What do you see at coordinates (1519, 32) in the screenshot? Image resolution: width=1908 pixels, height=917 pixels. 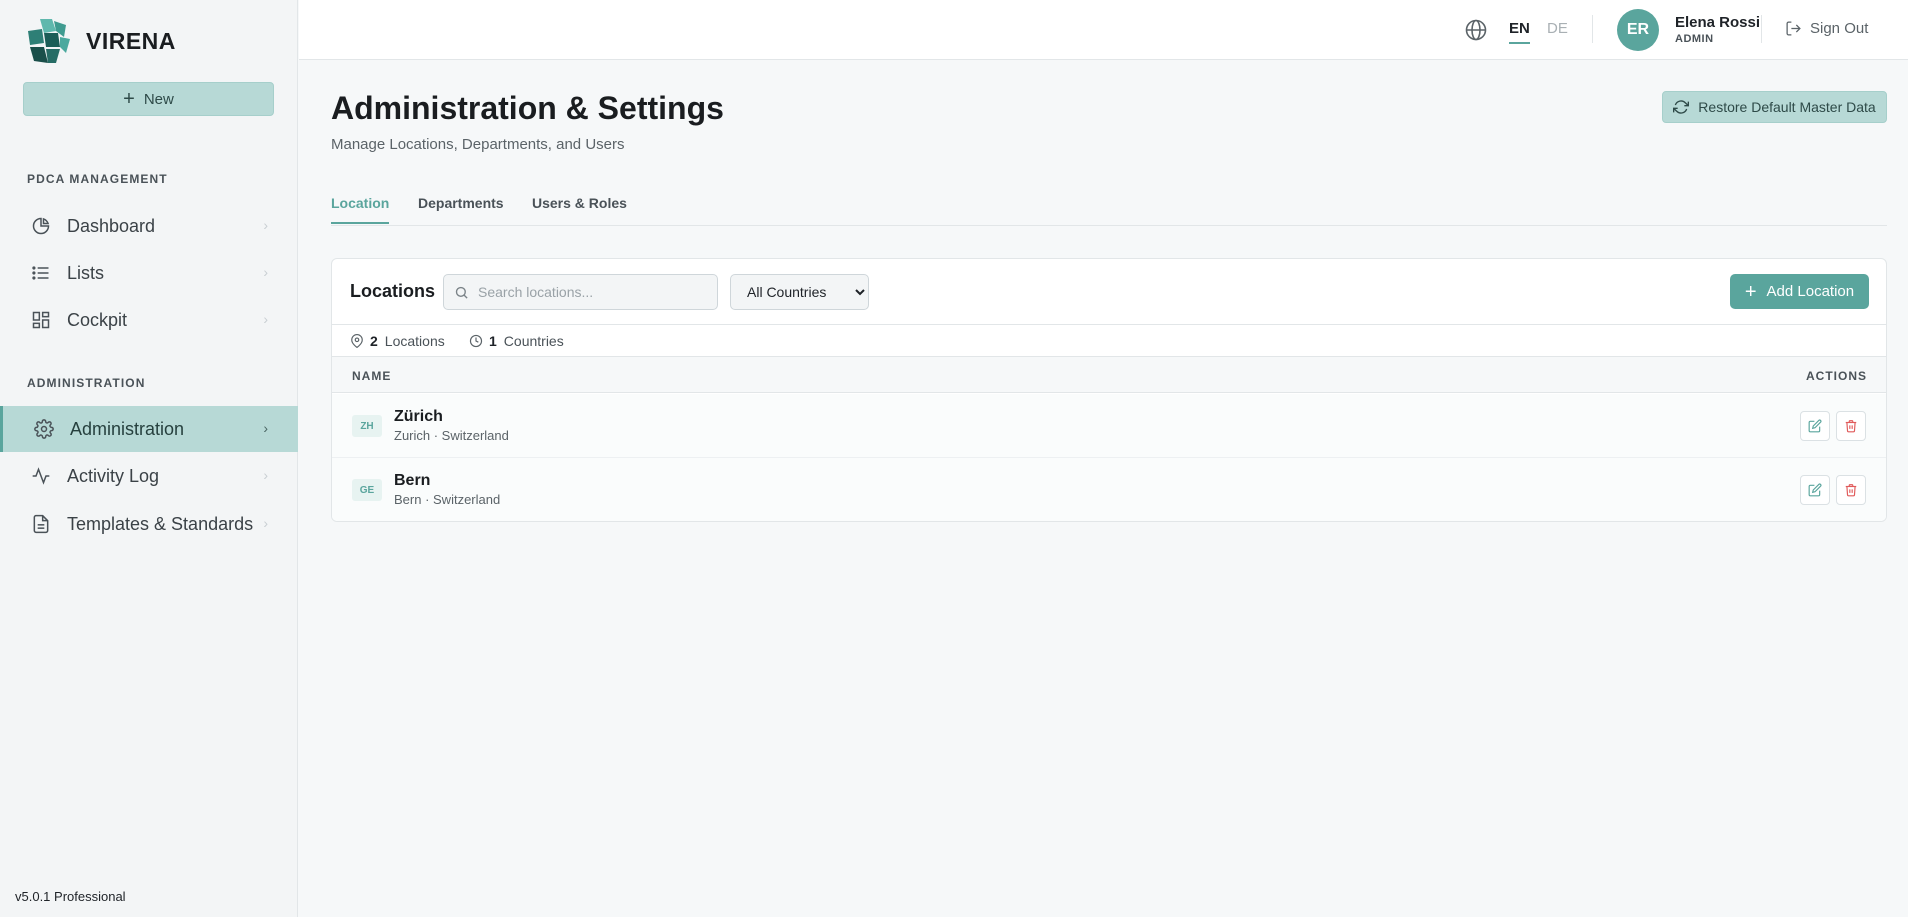 I see `language-en: EN` at bounding box center [1519, 32].